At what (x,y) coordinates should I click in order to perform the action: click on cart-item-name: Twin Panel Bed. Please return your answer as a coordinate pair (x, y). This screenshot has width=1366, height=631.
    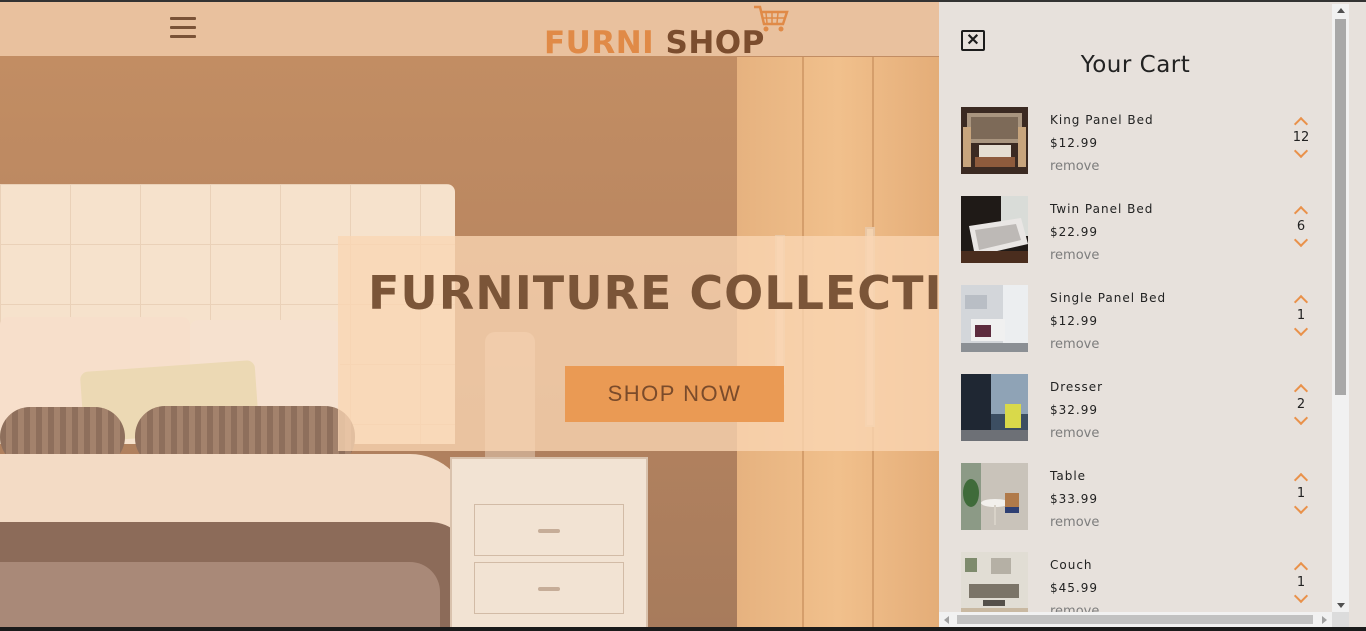
    Looking at the image, I should click on (1102, 209).